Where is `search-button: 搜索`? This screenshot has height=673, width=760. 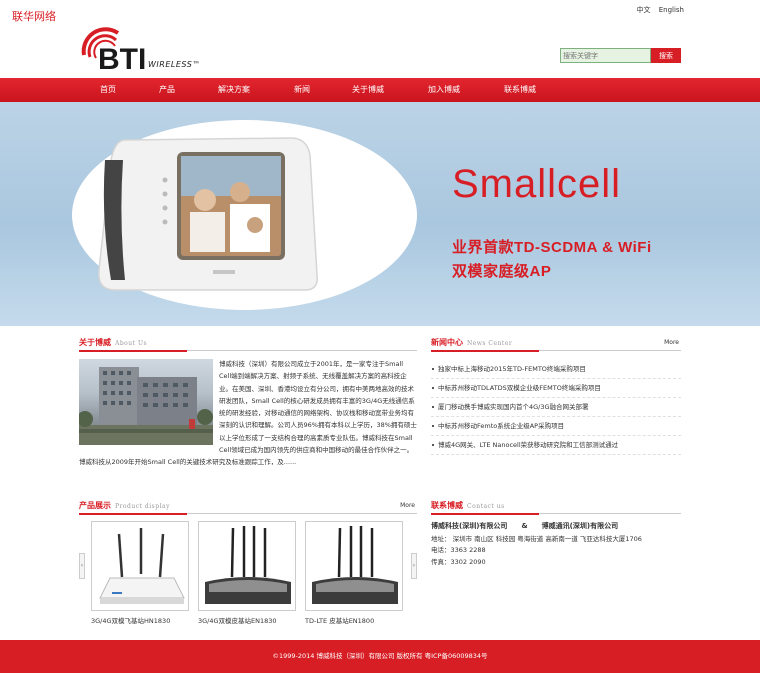
search-button: 搜索 is located at coordinates (666, 55).